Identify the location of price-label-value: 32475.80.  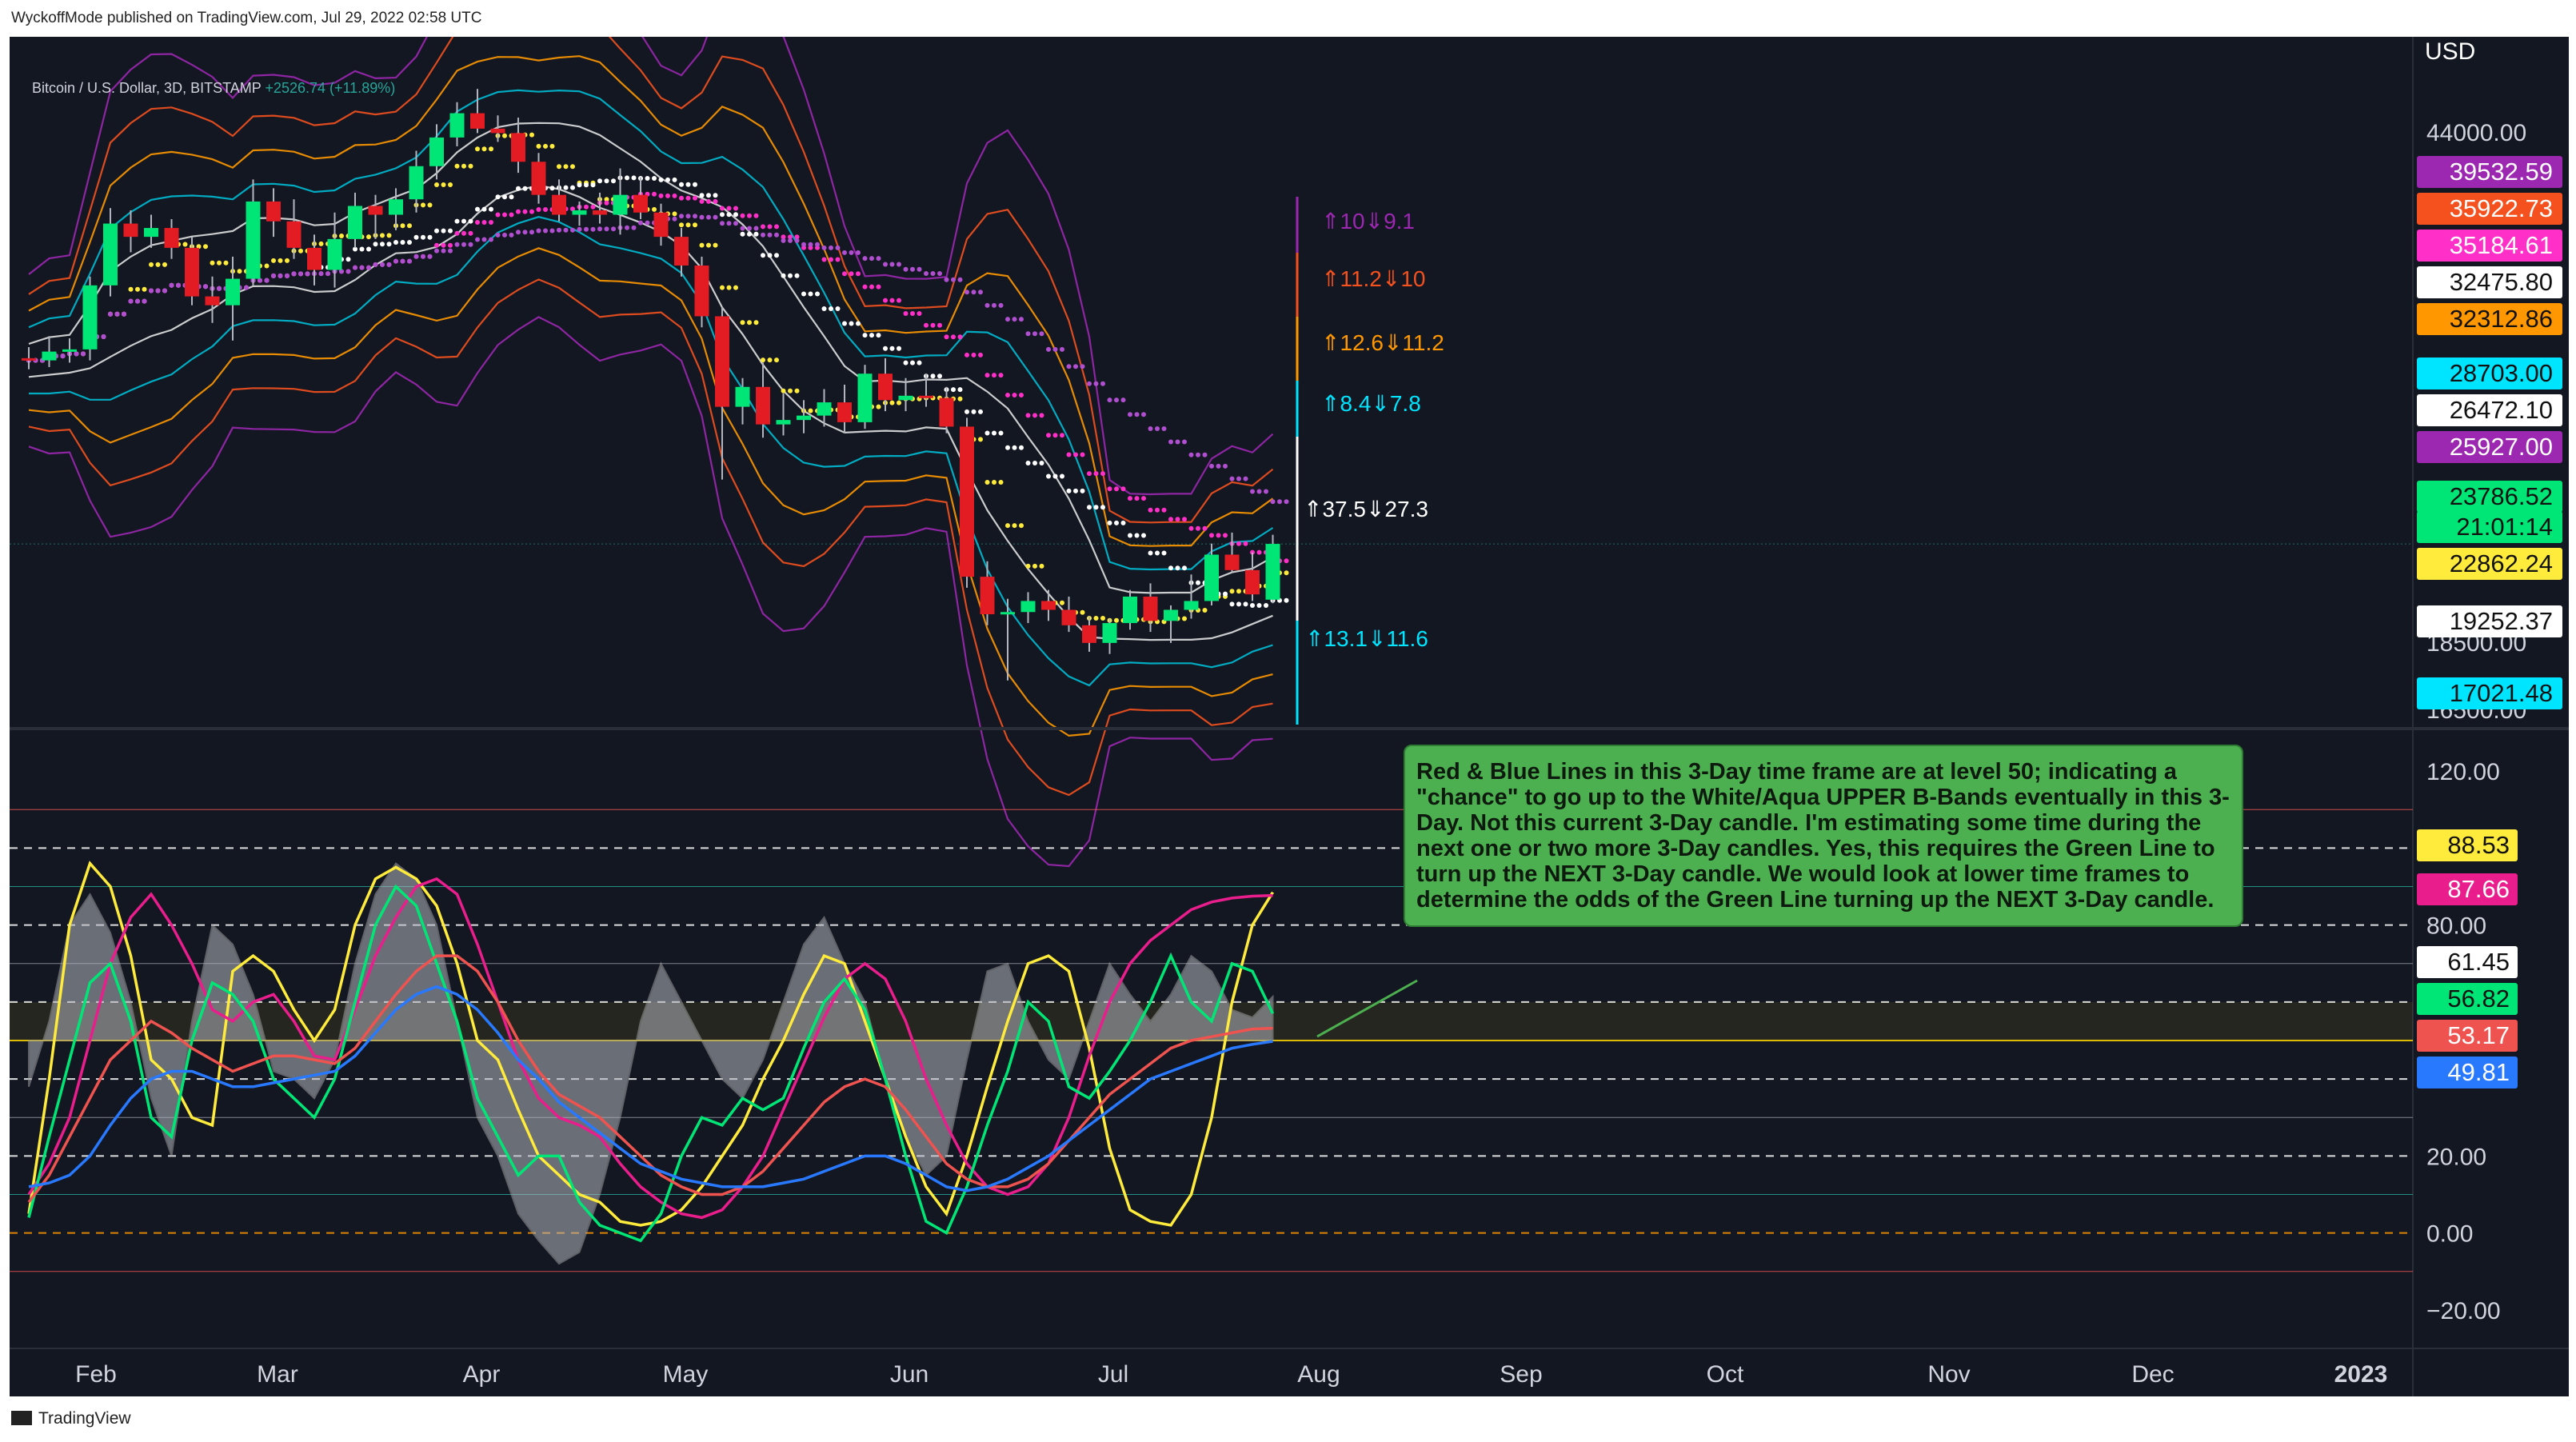
(2501, 282).